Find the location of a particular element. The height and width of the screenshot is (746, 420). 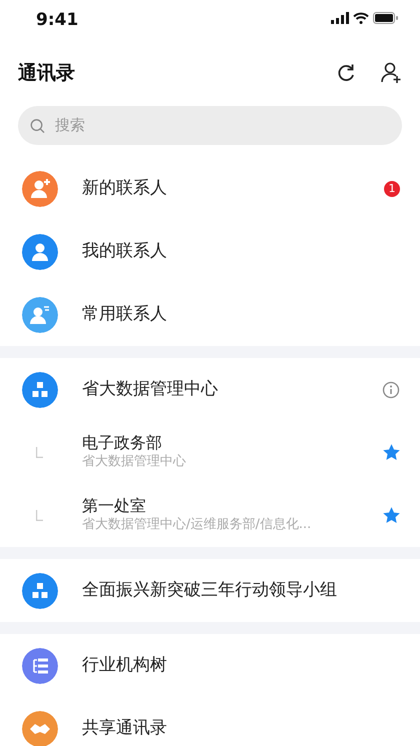

list-item: 省大数据管理中心 is located at coordinates (210, 389).